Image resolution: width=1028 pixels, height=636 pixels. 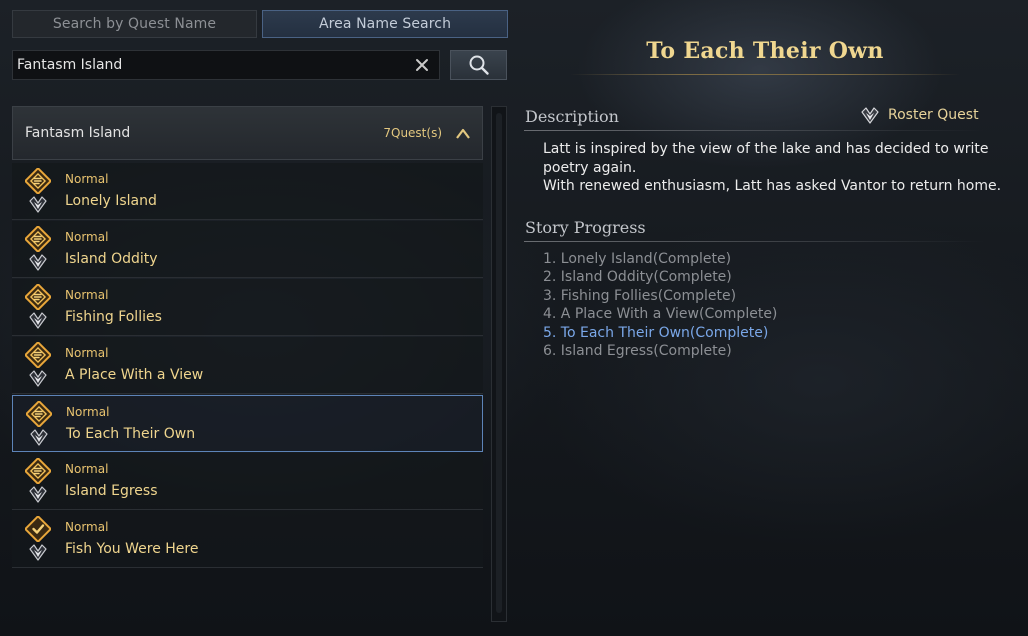 What do you see at coordinates (637, 351) in the screenshot?
I see `progress-item: 6. Island Egress(Complete)` at bounding box center [637, 351].